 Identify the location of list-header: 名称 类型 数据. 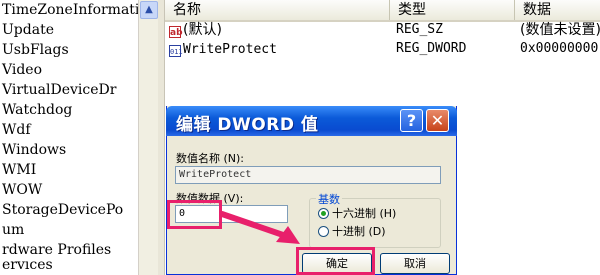
(382, 11).